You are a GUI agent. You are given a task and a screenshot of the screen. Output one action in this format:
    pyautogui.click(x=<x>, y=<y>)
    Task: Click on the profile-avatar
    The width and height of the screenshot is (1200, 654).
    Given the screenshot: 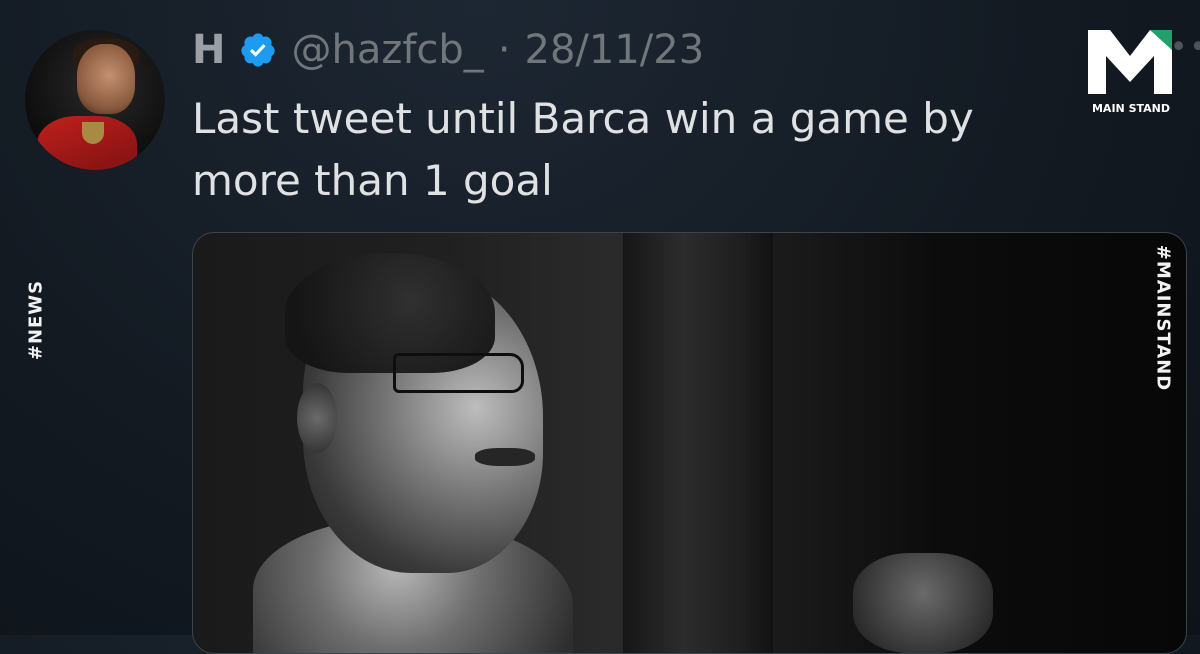 What is the action you would take?
    pyautogui.click(x=95, y=100)
    